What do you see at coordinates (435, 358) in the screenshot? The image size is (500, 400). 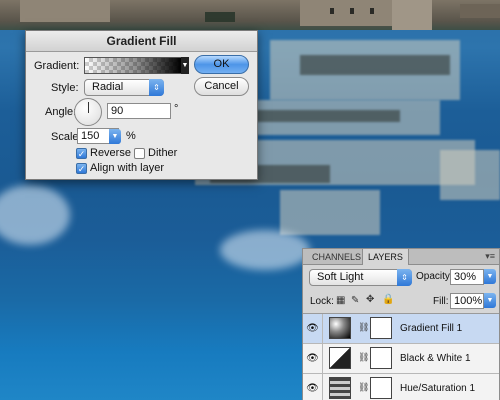 I see `layer-name: Black & White 1` at bounding box center [435, 358].